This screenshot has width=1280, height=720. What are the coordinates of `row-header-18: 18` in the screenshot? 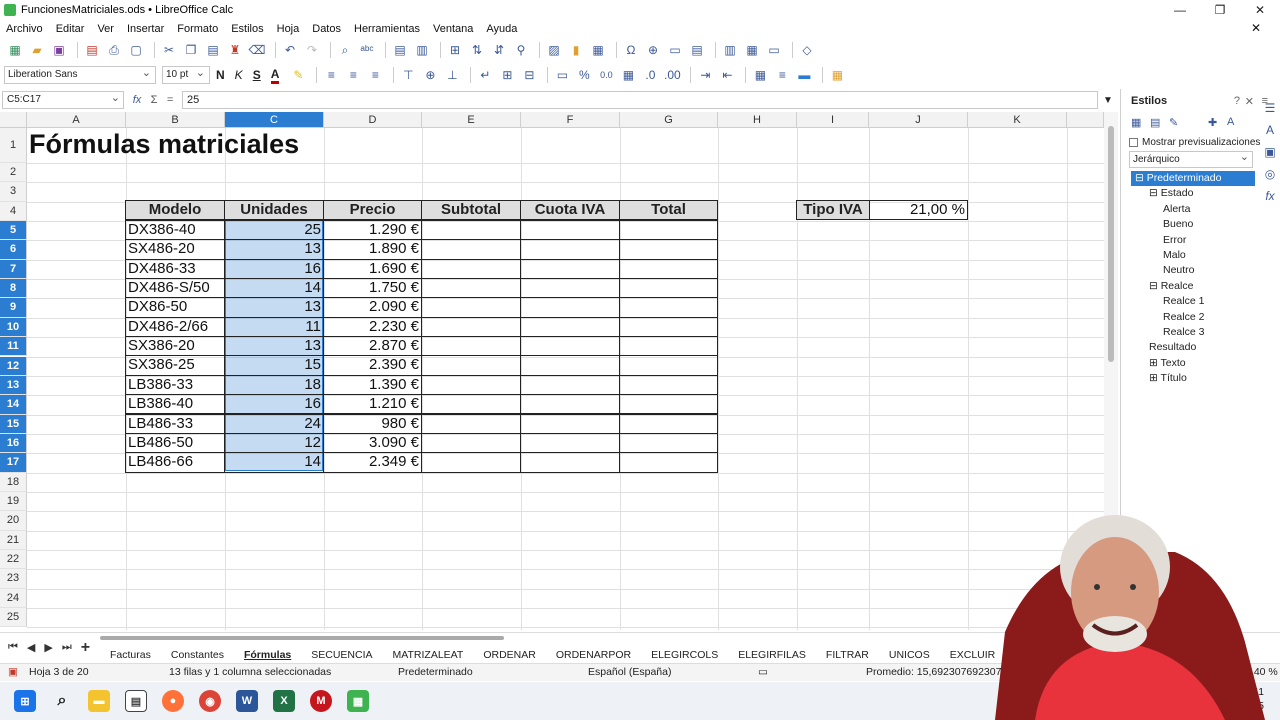 It's located at (13, 482).